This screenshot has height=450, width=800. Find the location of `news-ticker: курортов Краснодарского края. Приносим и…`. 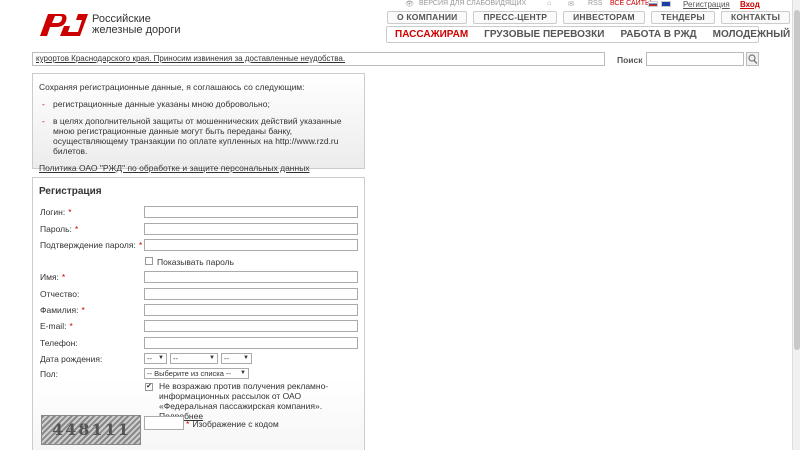

news-ticker: курортов Краснодарского края. Приносим и… is located at coordinates (318, 59).